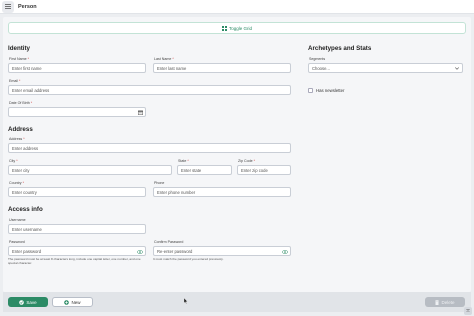 Image resolution: width=474 pixels, height=316 pixels. I want to click on new-label: New, so click(76, 302).